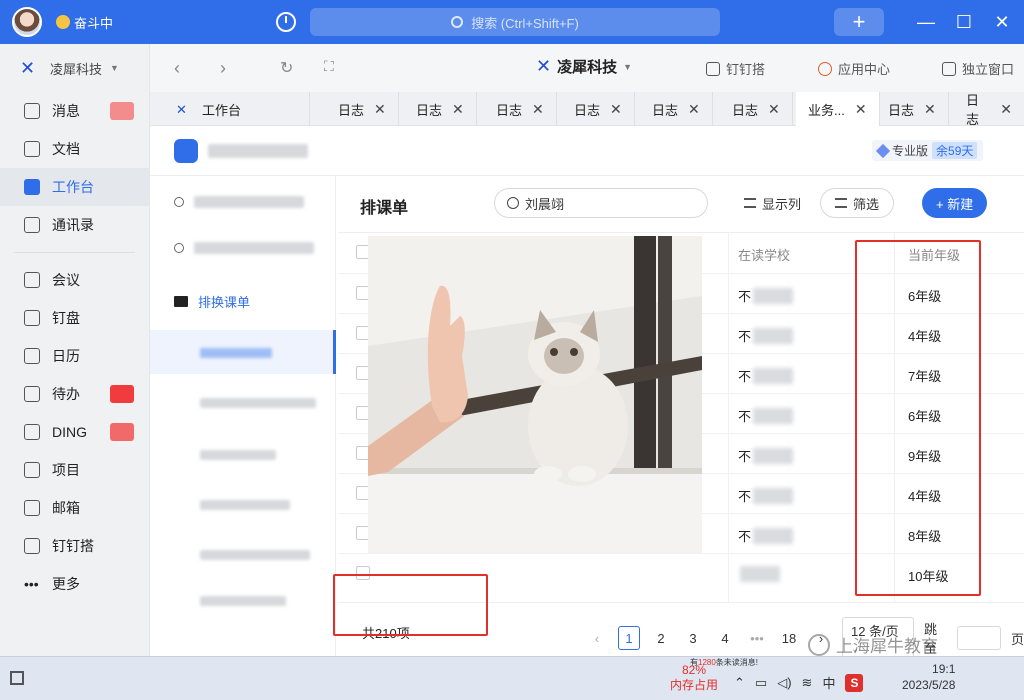 Image resolution: width=1024 pixels, height=700 pixels. Describe the element at coordinates (628, 66) in the screenshot. I see `chevron-down-icon: ▼` at that location.